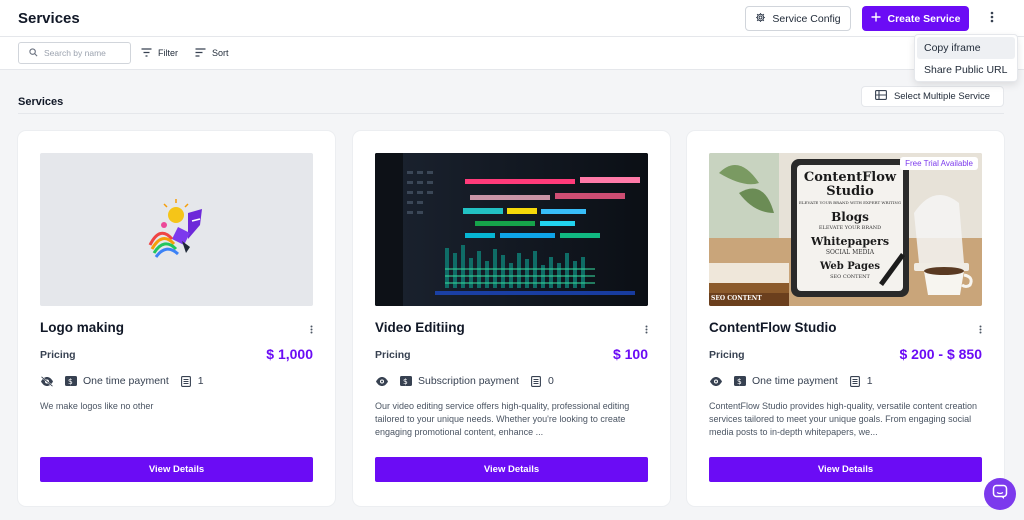 Image resolution: width=1024 pixels, height=520 pixels. What do you see at coordinates (773, 327) in the screenshot?
I see `service-title: ContentFlow Studio` at bounding box center [773, 327].